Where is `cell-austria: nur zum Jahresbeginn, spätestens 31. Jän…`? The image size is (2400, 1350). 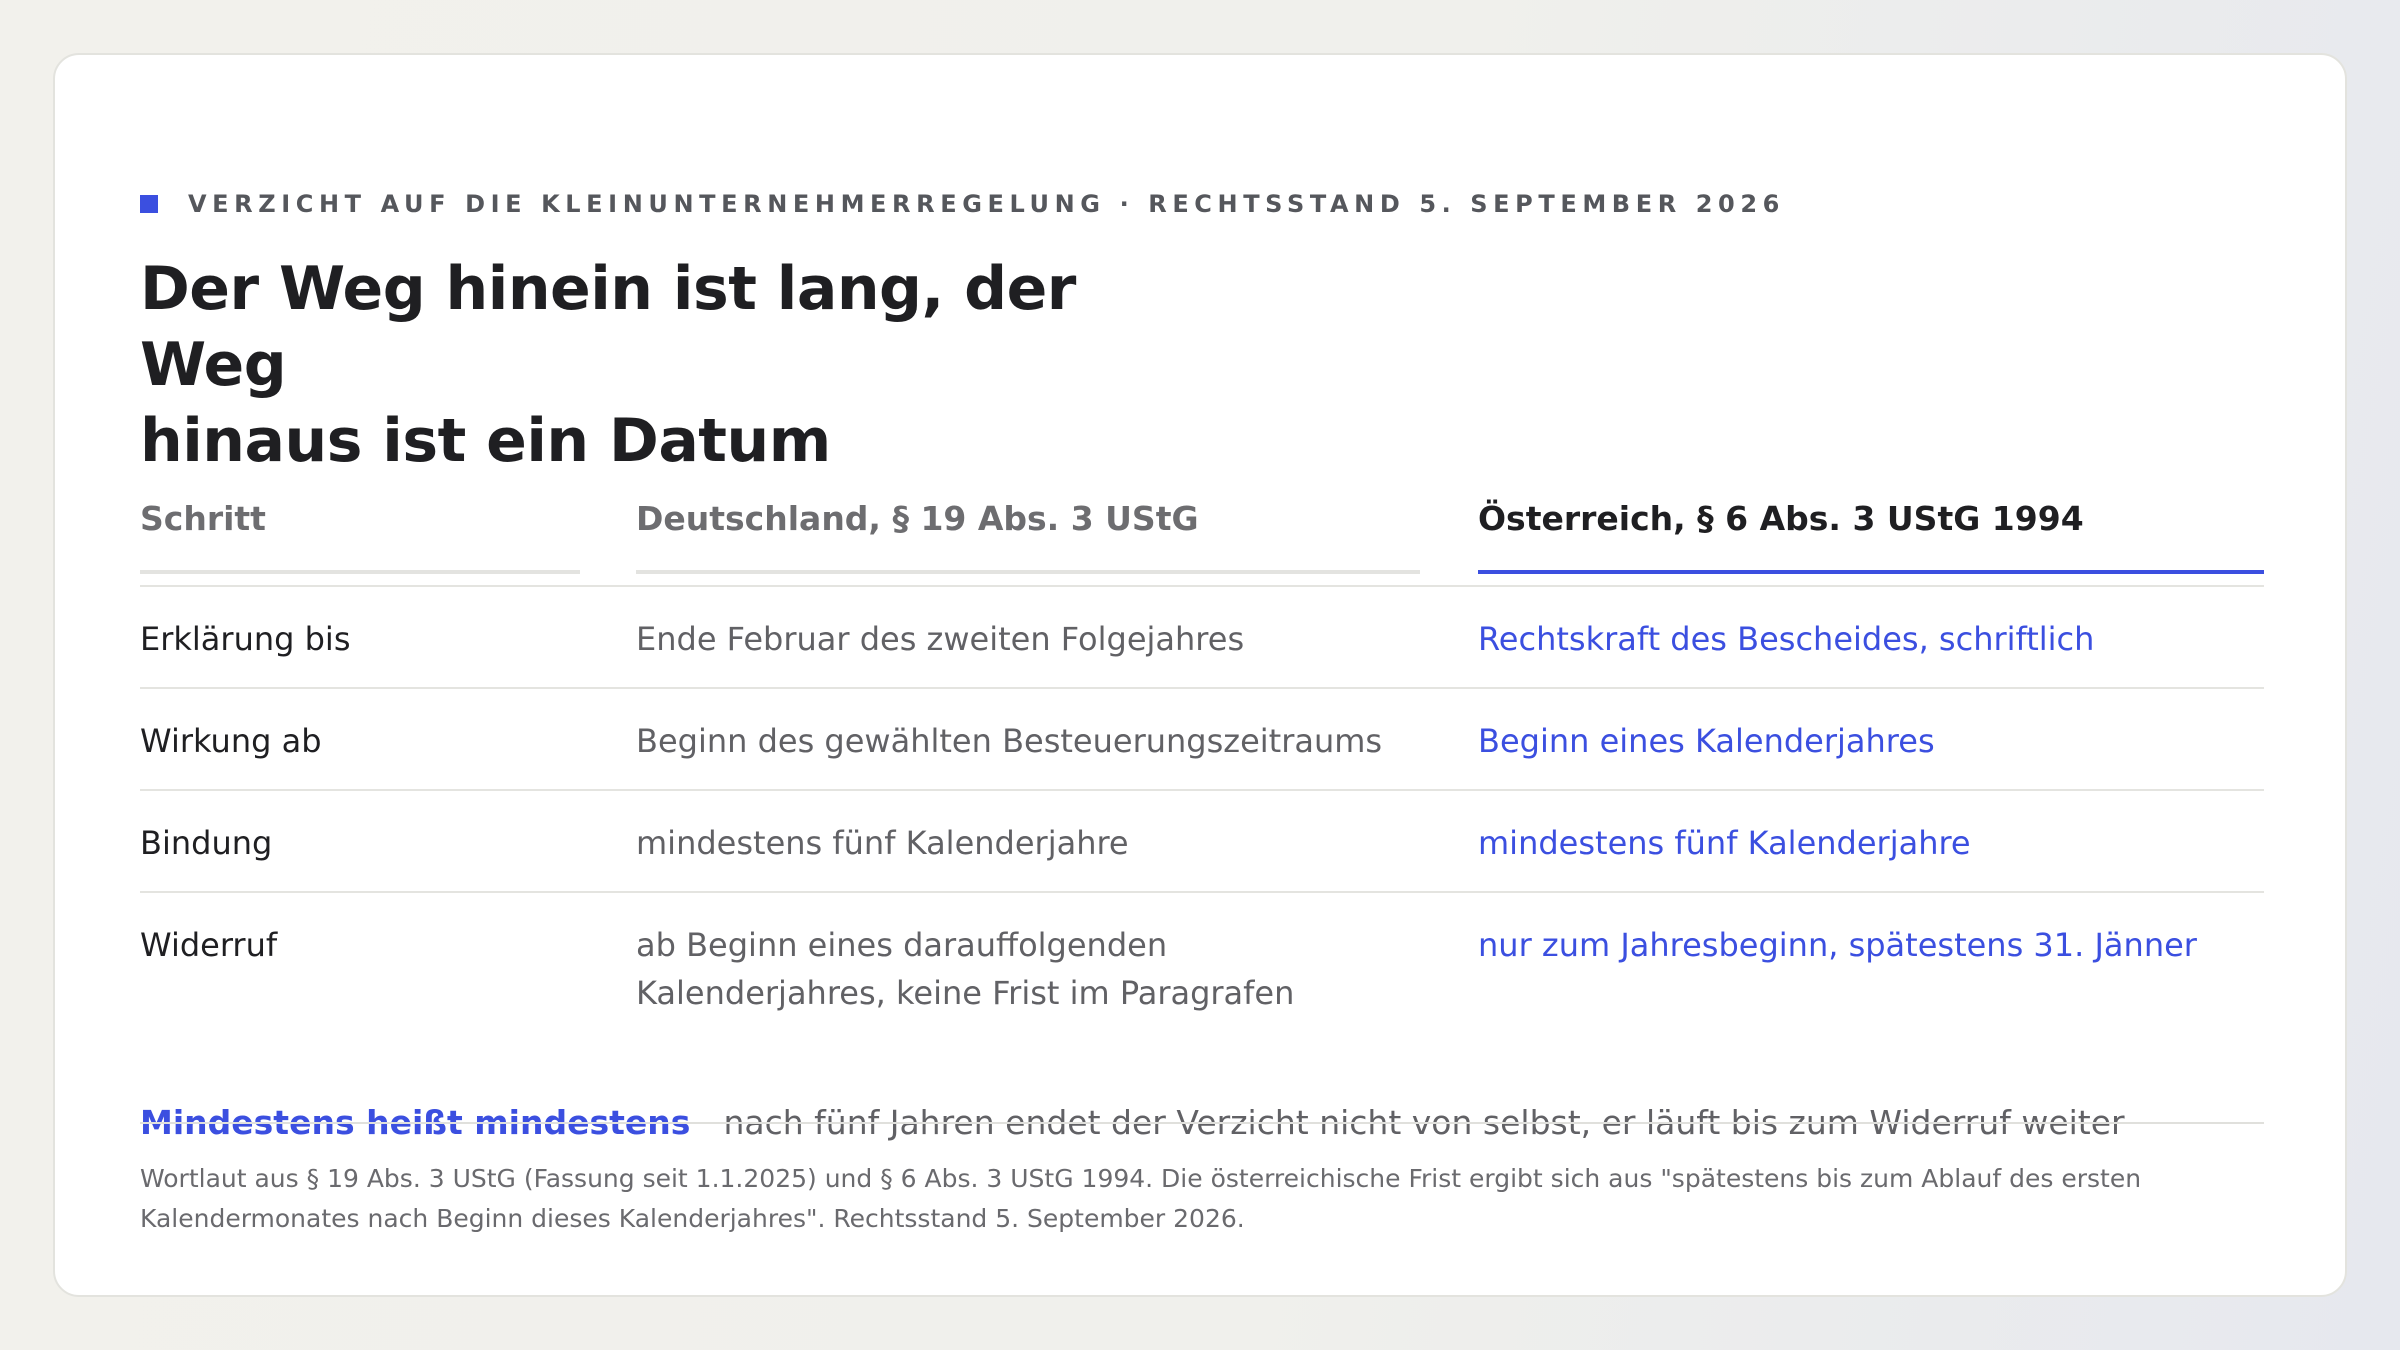
cell-austria: nur zum Jahresbeginn, spätestens 31. Jän… is located at coordinates (1837, 945).